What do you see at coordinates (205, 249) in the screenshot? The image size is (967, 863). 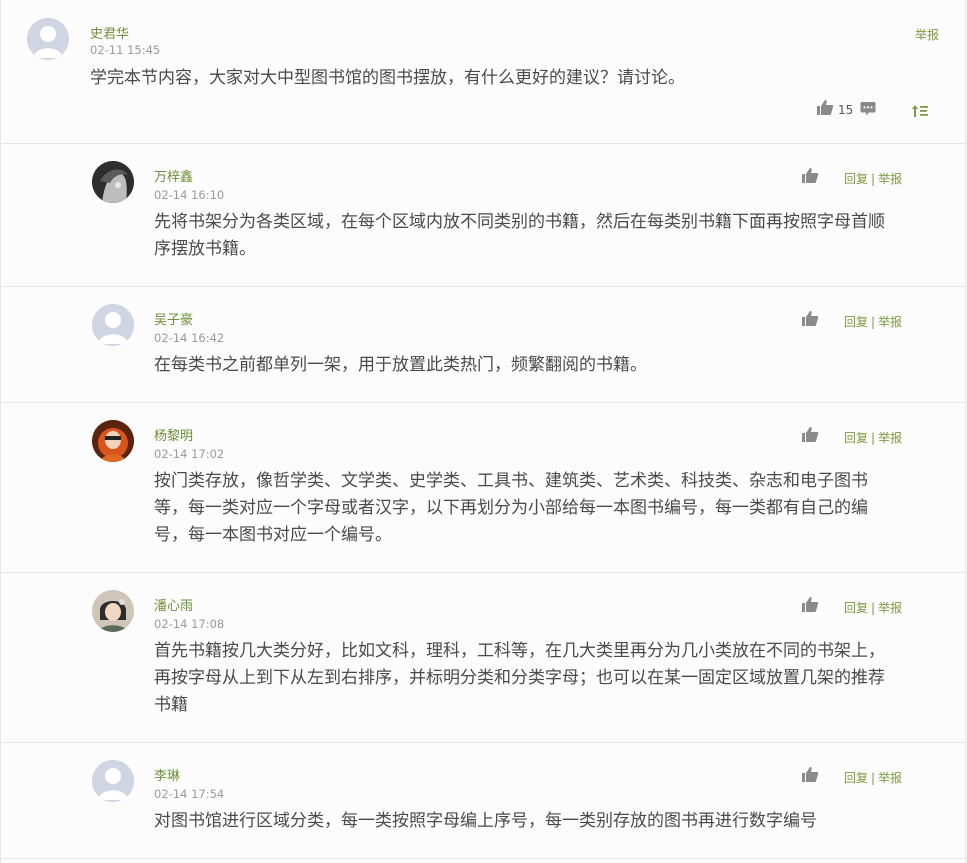 I see `content-line: 序摆放书籍。` at bounding box center [205, 249].